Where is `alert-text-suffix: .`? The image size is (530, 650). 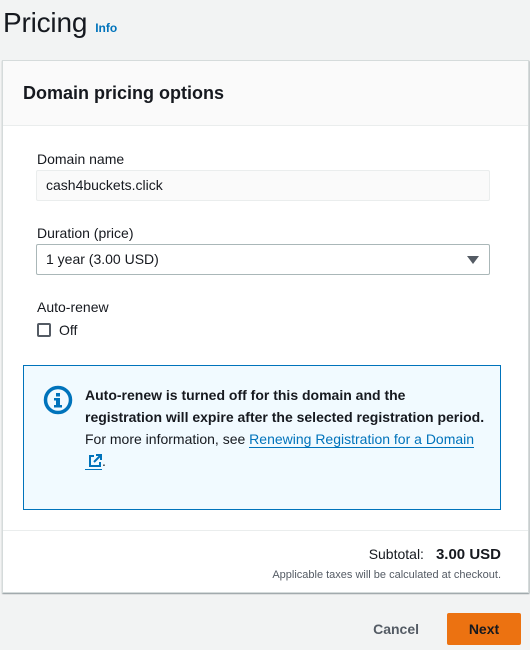 alert-text-suffix: . is located at coordinates (104, 461).